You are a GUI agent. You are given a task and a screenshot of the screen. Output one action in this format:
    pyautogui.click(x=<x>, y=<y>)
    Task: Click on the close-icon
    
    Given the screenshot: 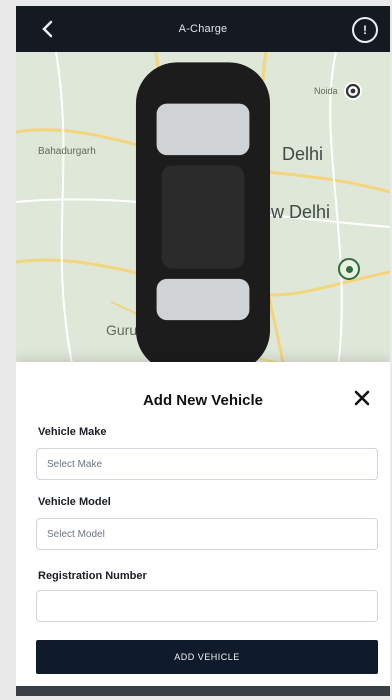 What is the action you would take?
    pyautogui.click(x=362, y=398)
    